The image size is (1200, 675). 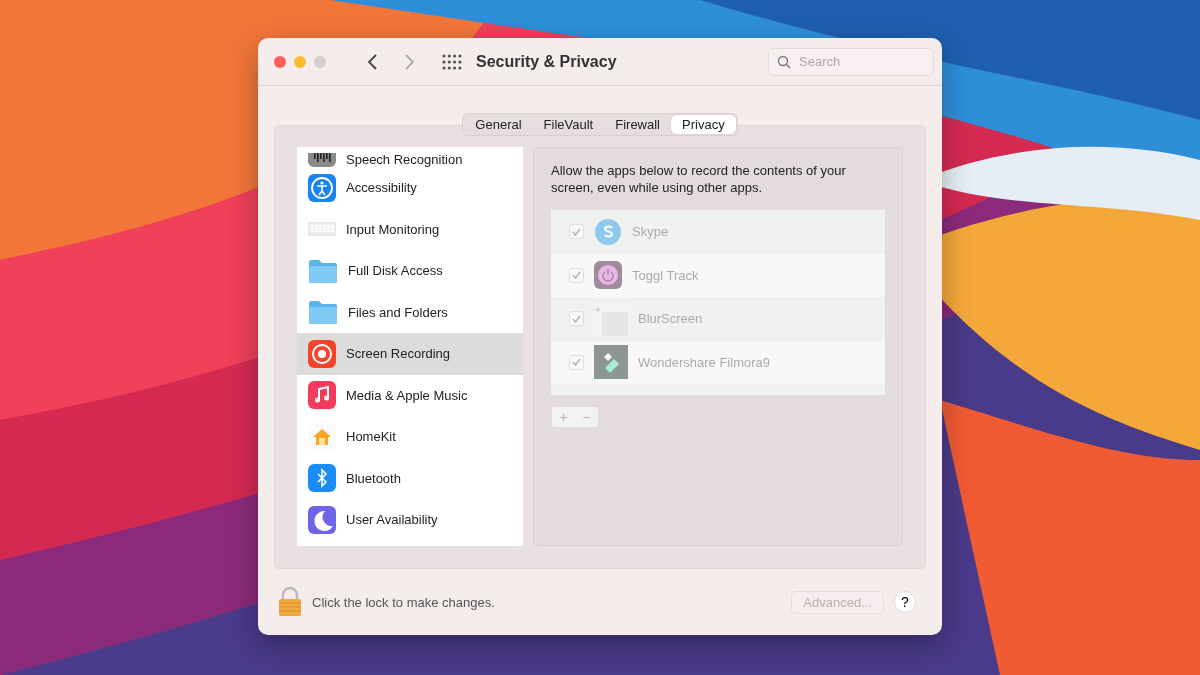 I want to click on waveform-icon, so click(x=322, y=160).